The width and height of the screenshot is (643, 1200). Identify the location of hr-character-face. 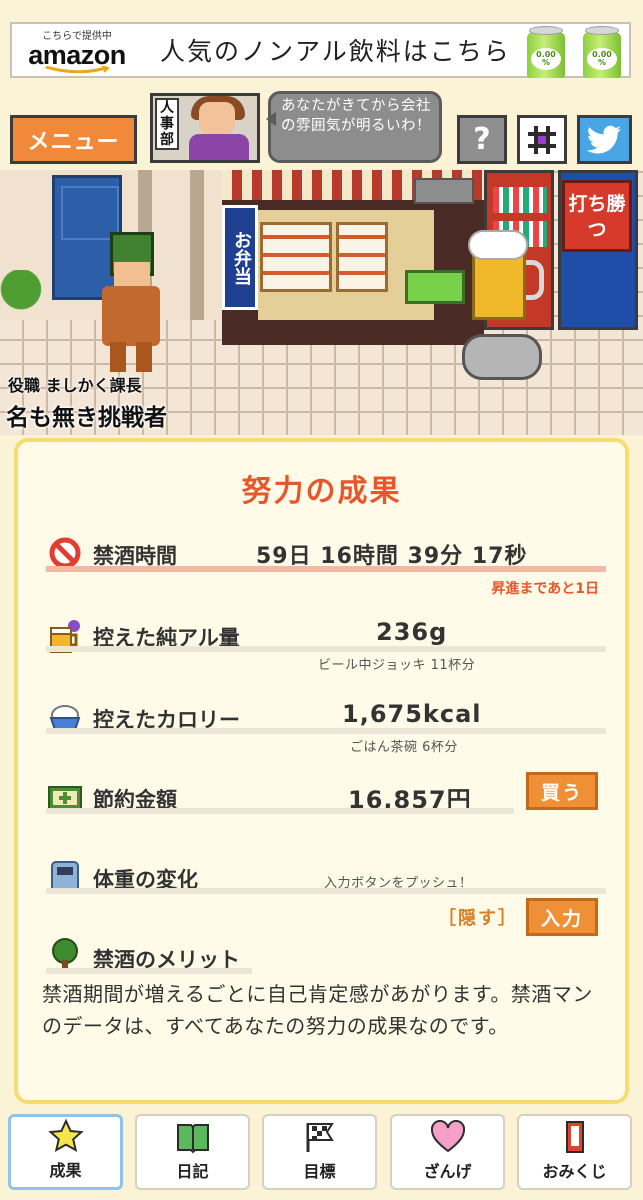
(217, 119).